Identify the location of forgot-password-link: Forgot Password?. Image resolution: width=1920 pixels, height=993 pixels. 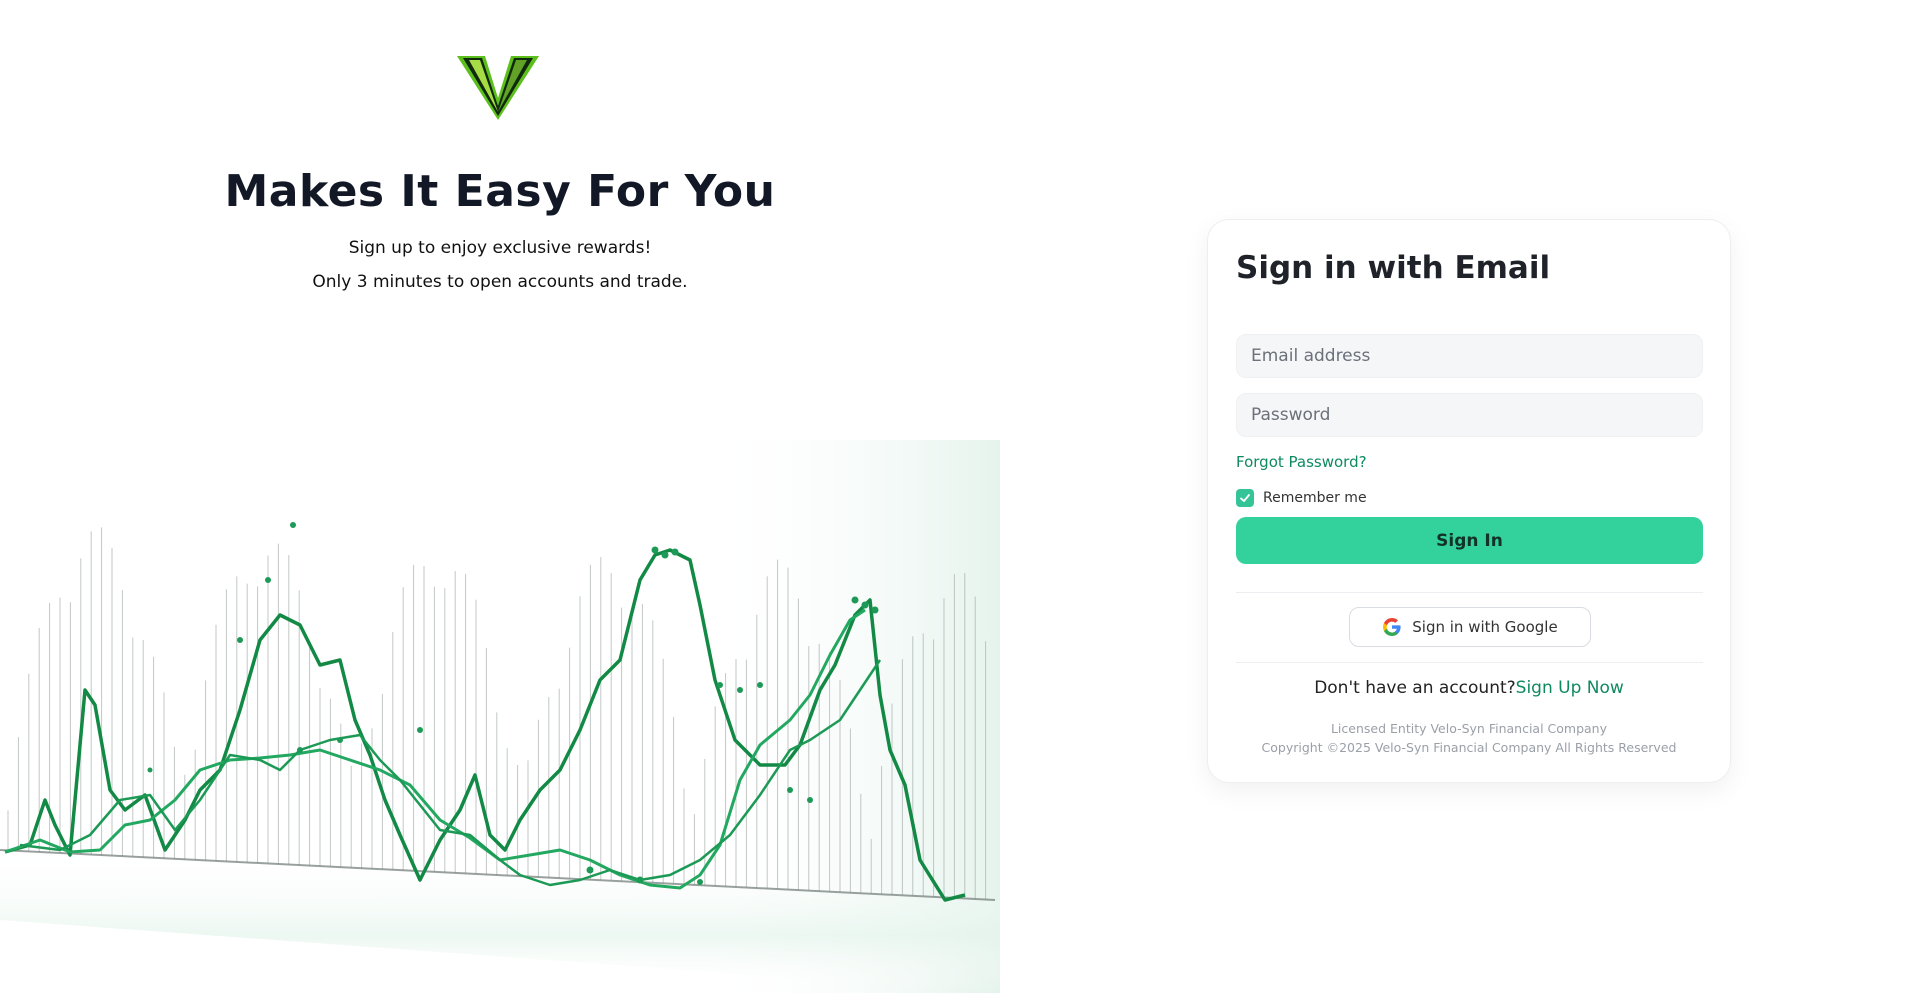
(1301, 462).